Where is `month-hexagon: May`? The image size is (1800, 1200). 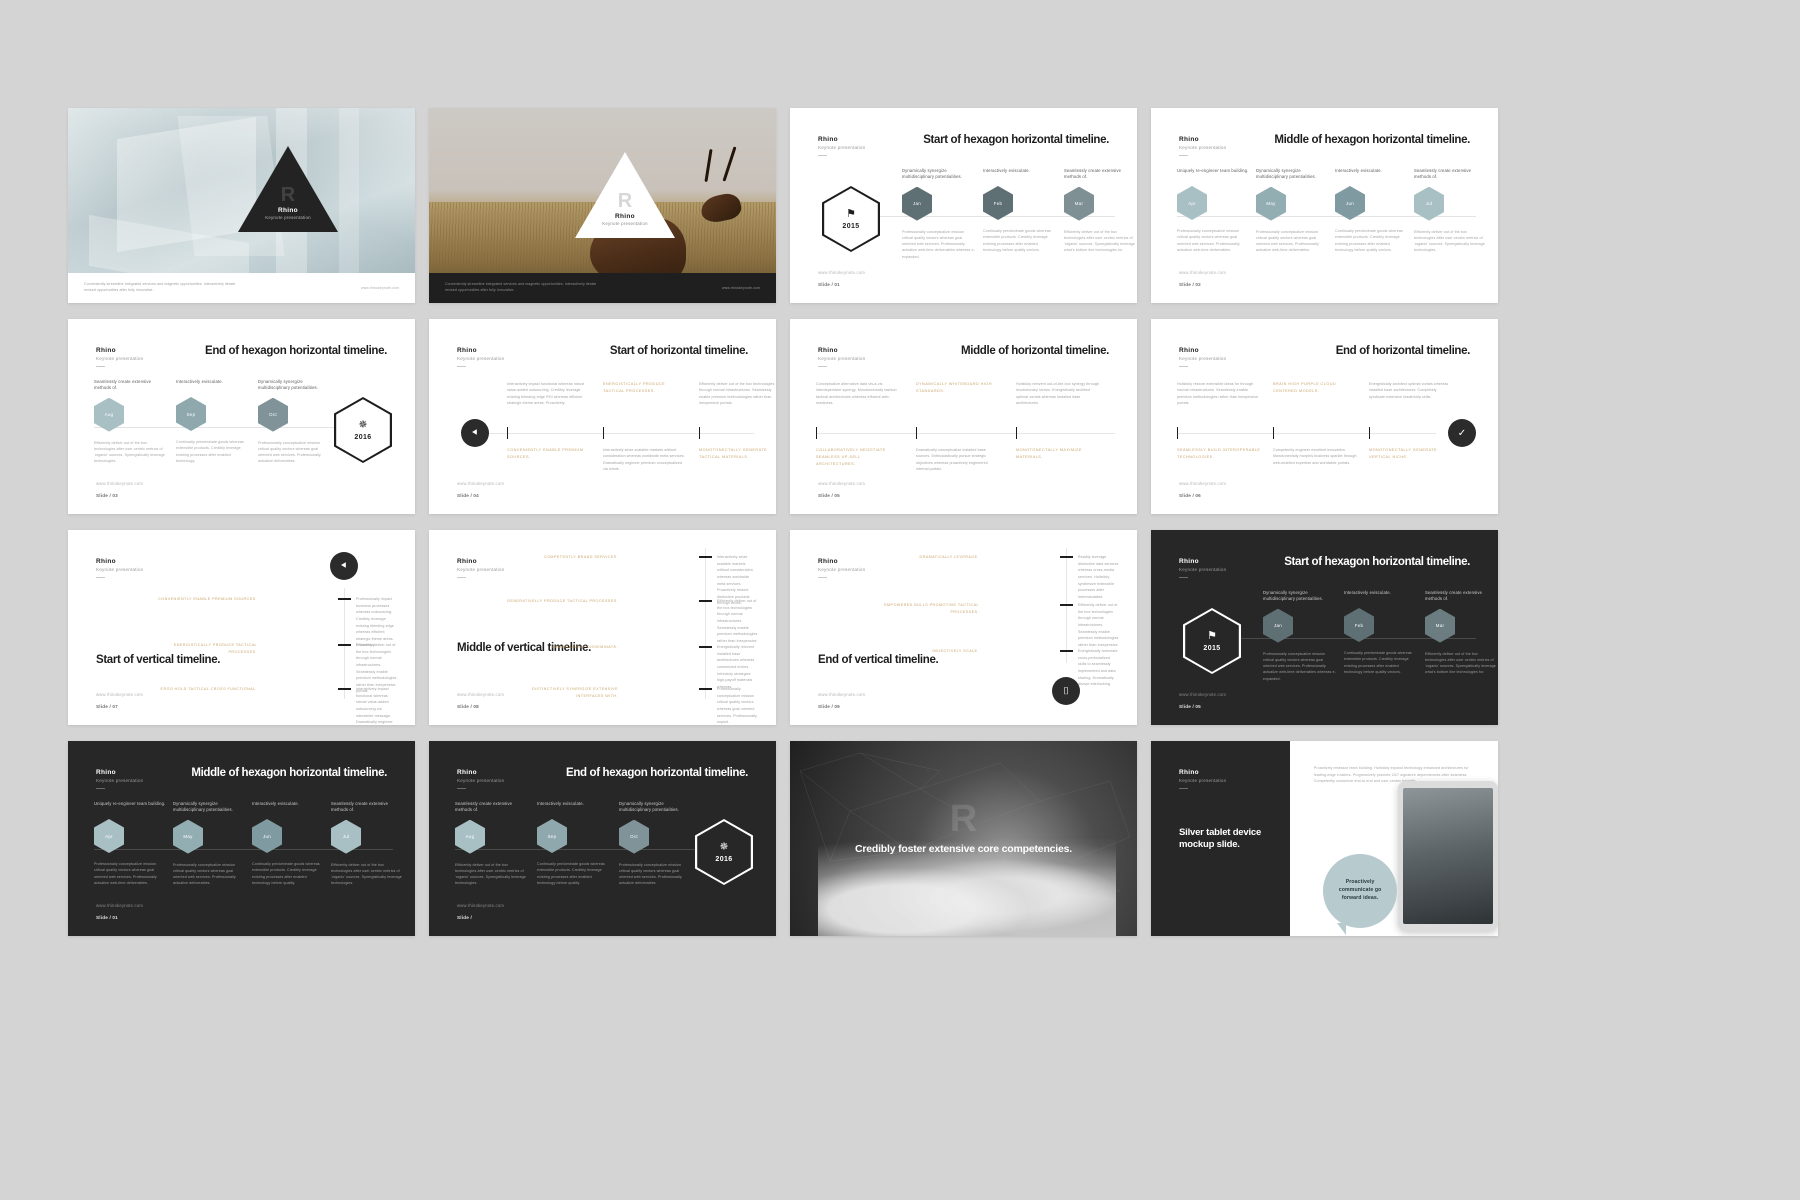 month-hexagon: May is located at coordinates (188, 836).